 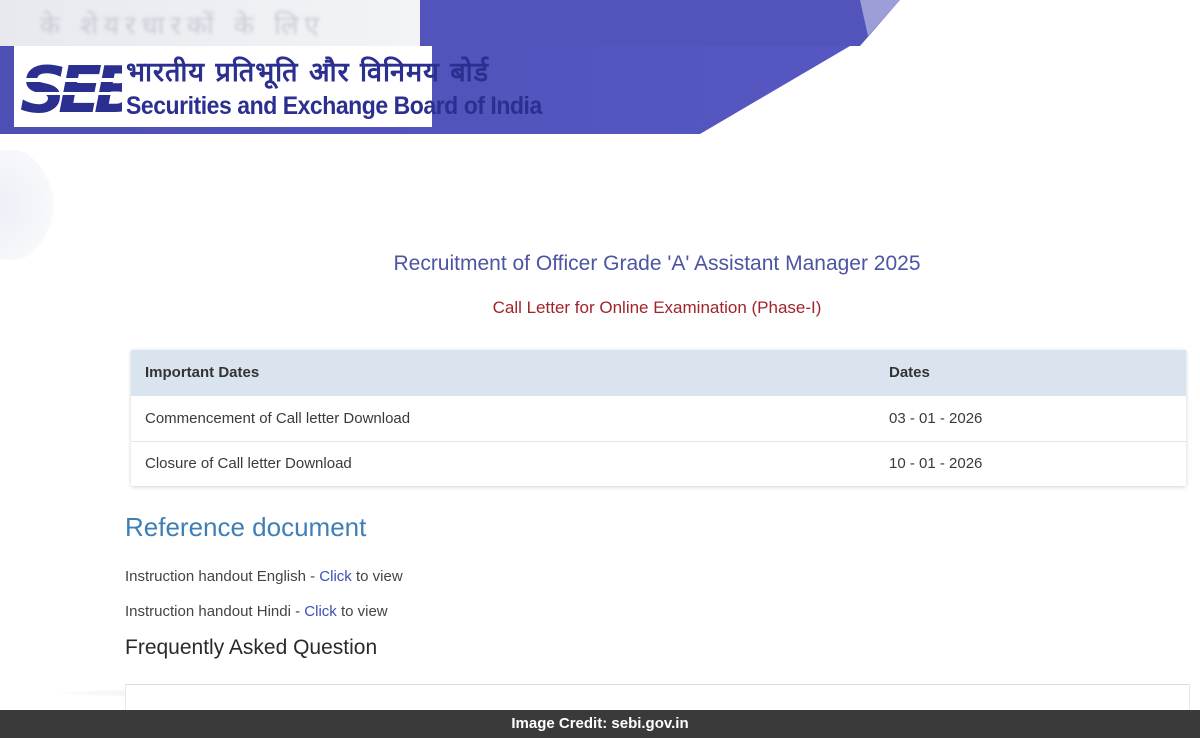 I want to click on handout-english-link: Click, so click(x=335, y=576).